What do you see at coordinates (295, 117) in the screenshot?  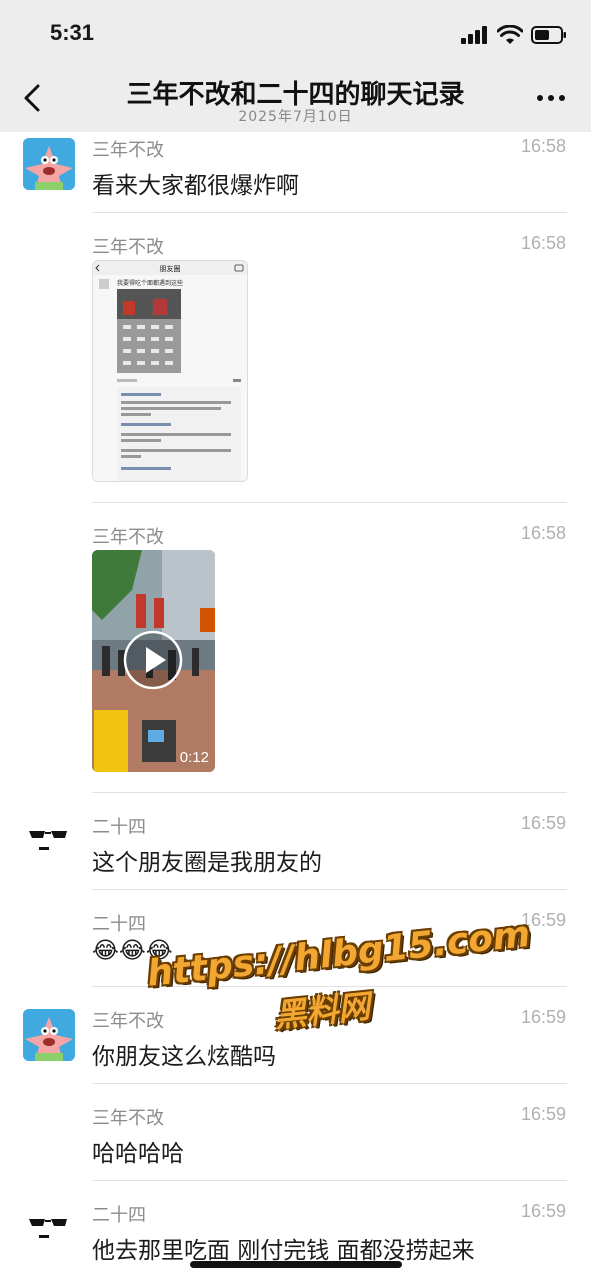 I see `page-subtitle-date: 2025年7月10日` at bounding box center [295, 117].